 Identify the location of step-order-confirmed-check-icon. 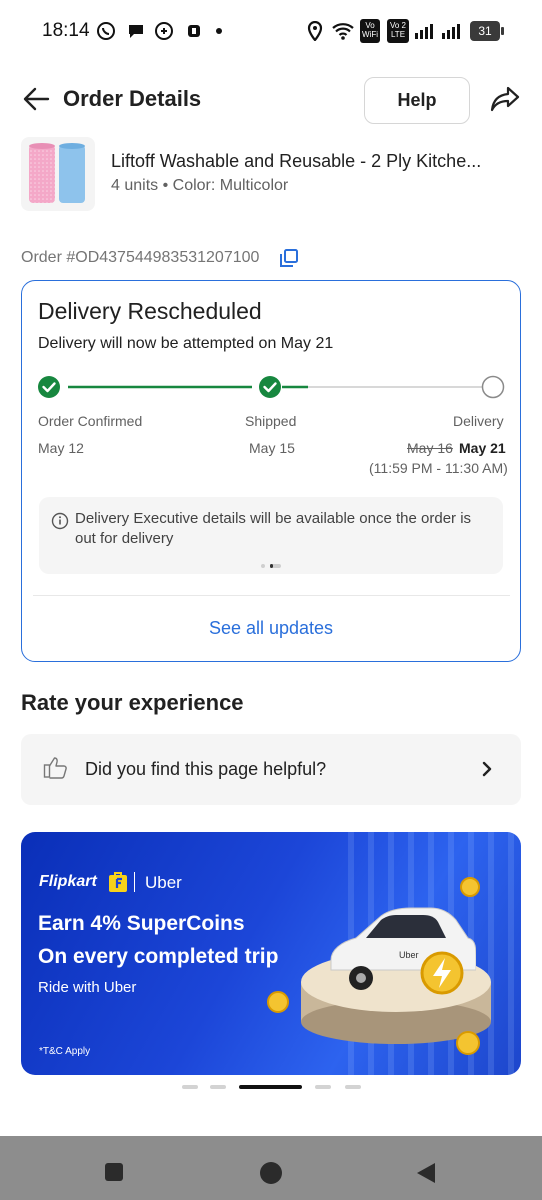
(49, 387).